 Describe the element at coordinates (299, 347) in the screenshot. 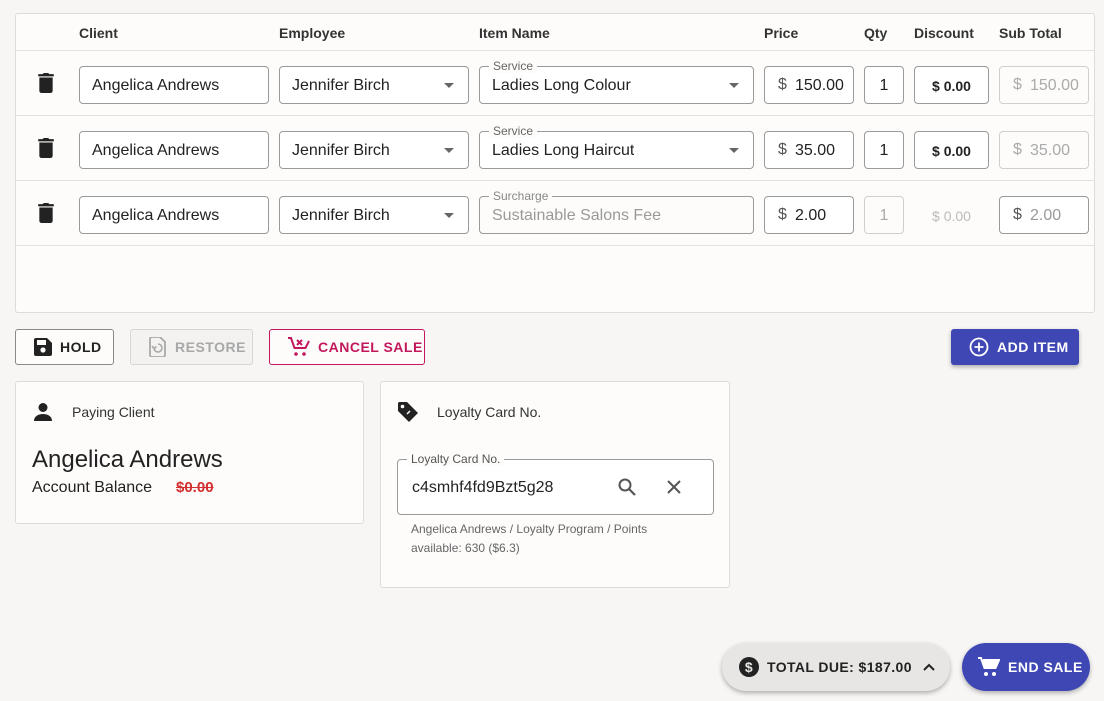

I see `cart-remove-icon` at that location.